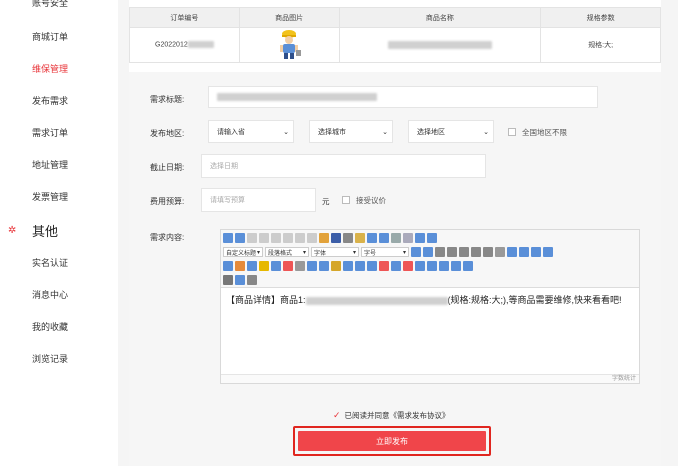 This screenshot has width=678, height=466. I want to click on delete-row-icon, so click(384, 266).